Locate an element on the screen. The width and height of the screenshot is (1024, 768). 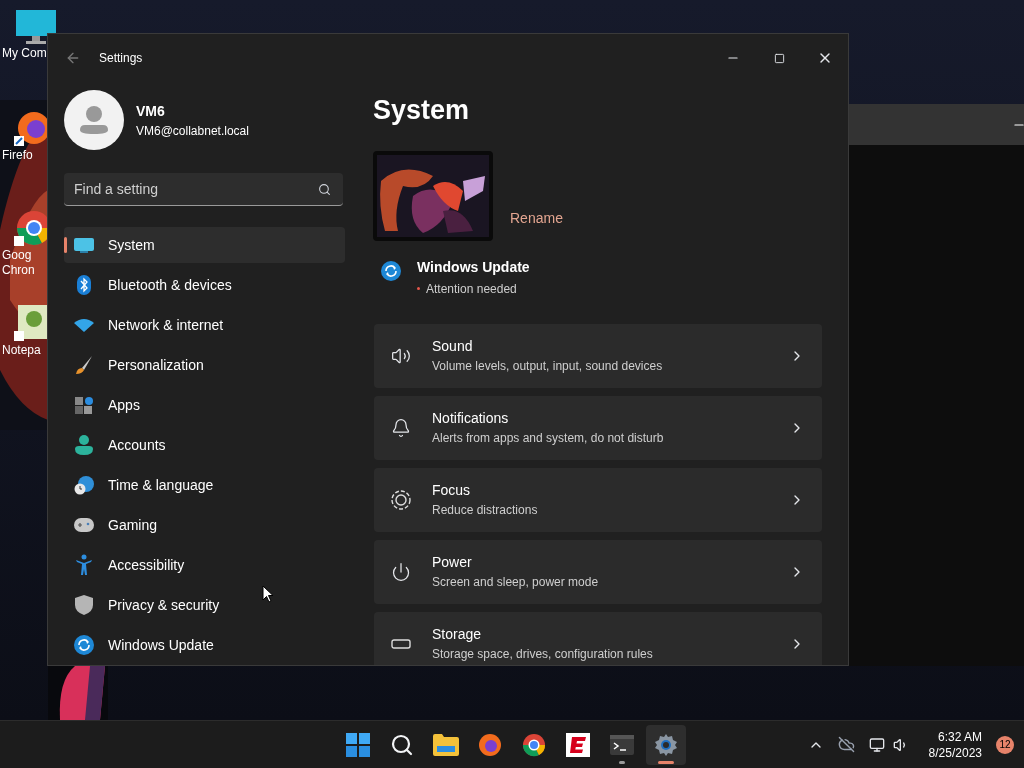
nav-item: Network & internet is located at coordinates (204, 325).